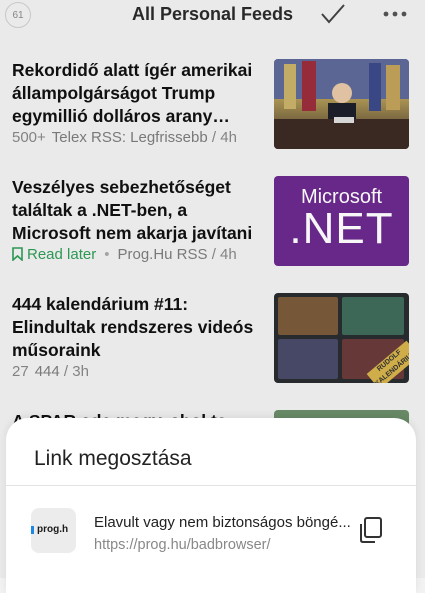  I want to click on copy-icon, so click(371, 530).